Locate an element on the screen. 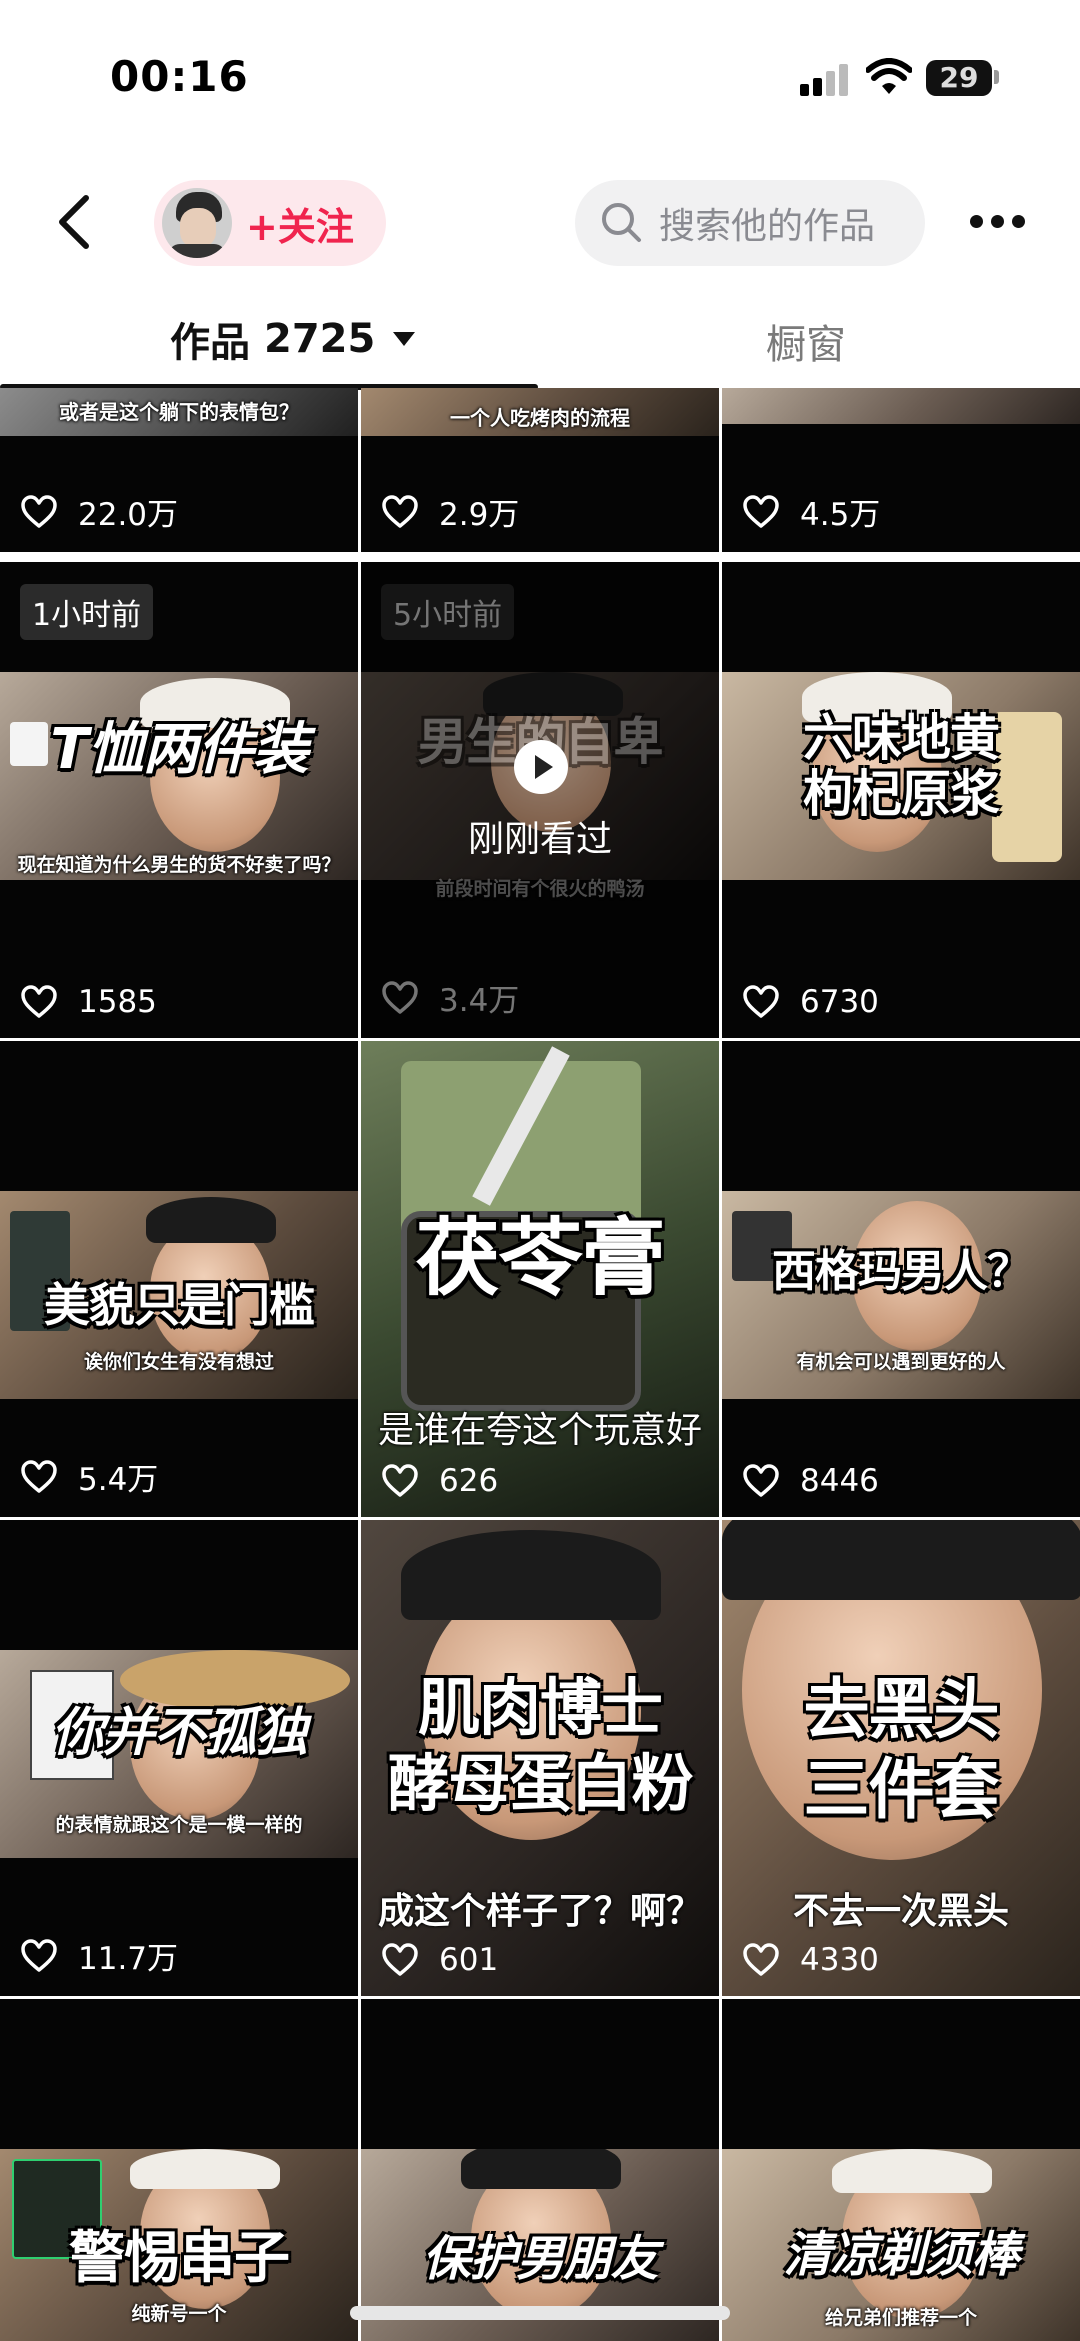 The width and height of the screenshot is (1080, 2341). like-count: 6730 is located at coordinates (810, 1002).